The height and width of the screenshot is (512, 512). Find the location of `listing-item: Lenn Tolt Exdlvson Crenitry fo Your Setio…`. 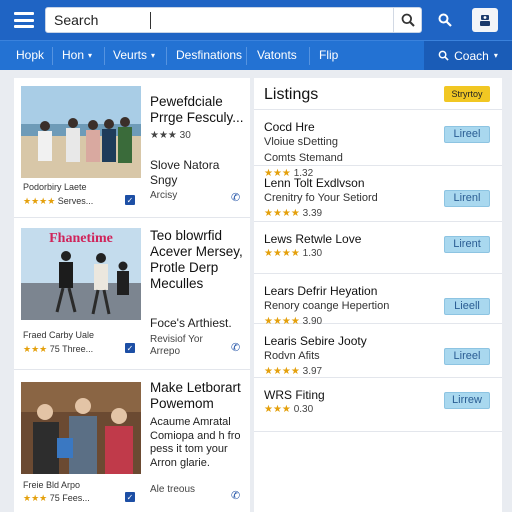

listing-item: Lenn Tolt Exdlvson Crenitry fo Your Setio… is located at coordinates (378, 194).